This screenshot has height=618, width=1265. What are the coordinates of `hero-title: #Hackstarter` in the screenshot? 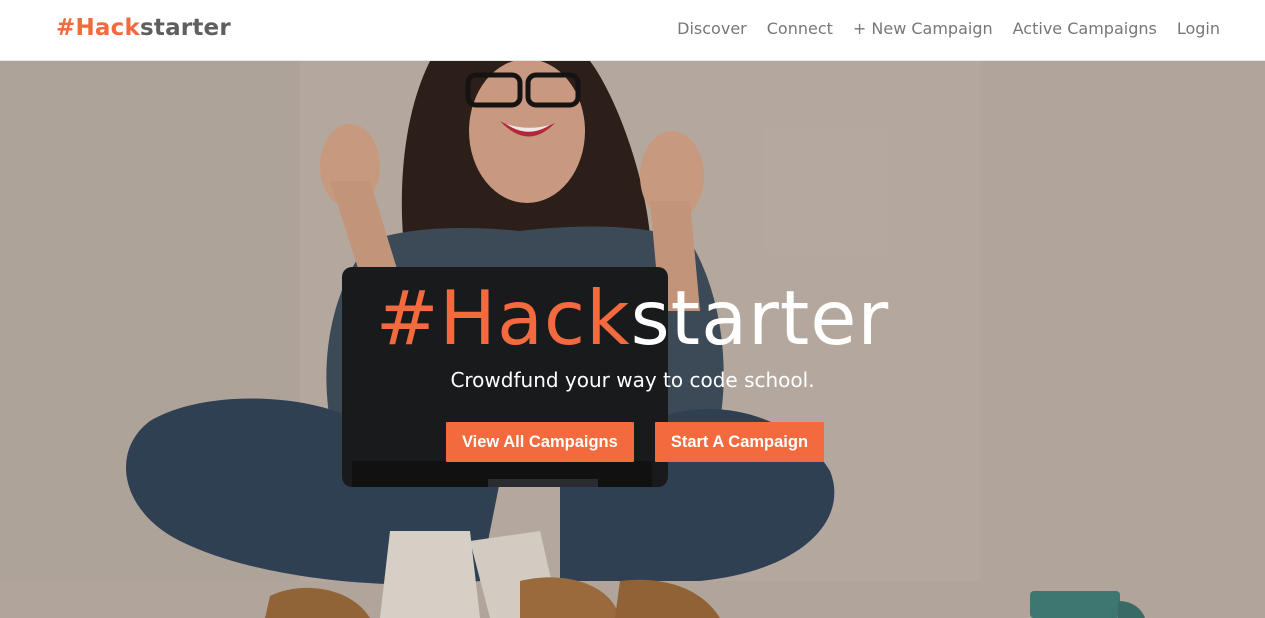 It's located at (632, 318).